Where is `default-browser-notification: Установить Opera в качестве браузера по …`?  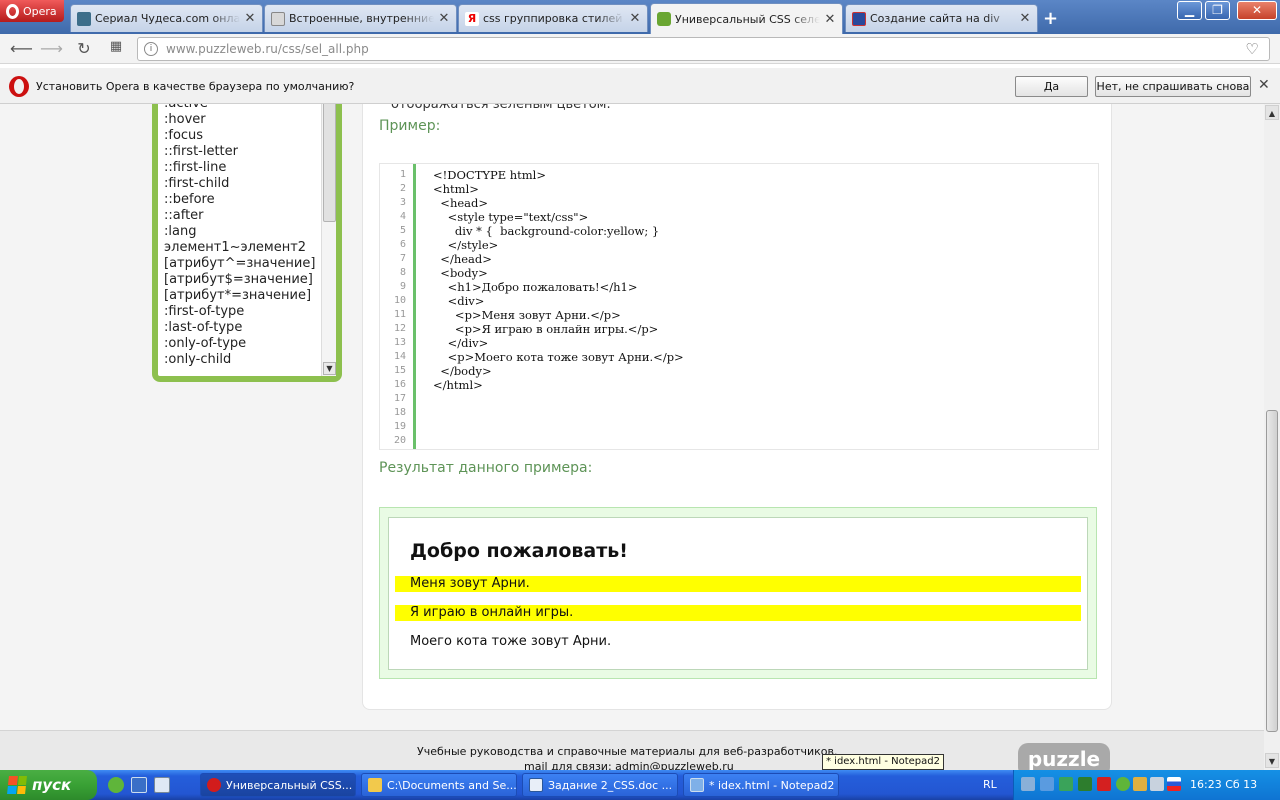
default-browser-notification: Установить Opera в качестве браузера по … is located at coordinates (640, 86).